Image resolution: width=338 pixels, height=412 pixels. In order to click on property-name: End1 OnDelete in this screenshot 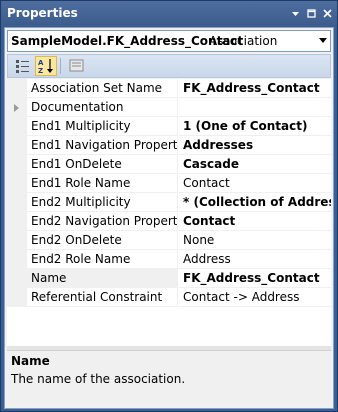, I will do `click(102, 164)`.